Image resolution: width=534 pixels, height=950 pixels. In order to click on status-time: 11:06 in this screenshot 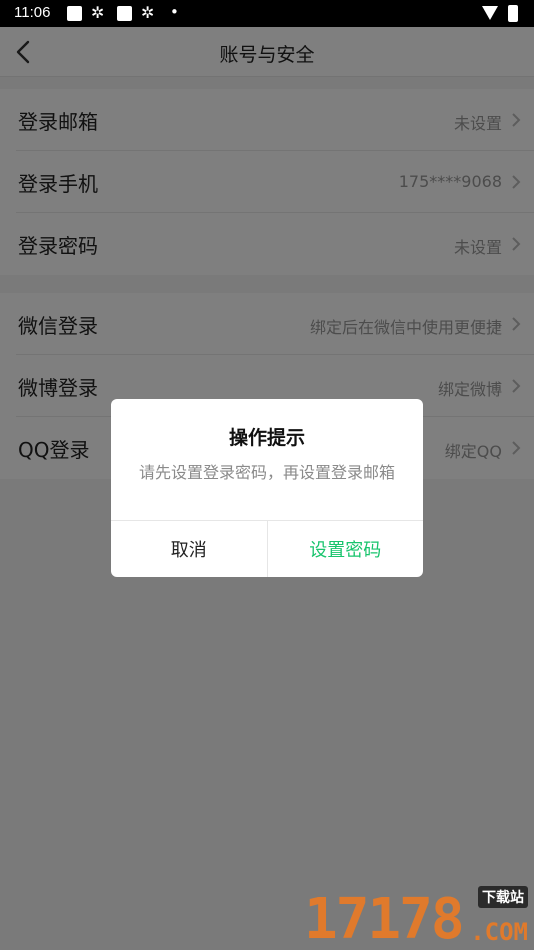, I will do `click(32, 12)`.